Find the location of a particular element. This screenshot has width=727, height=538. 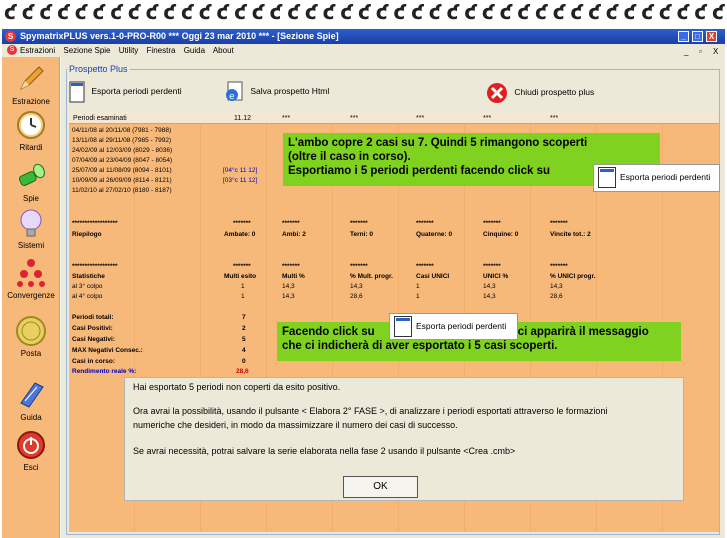

menu-sezione-spie: Sezione Spie is located at coordinates (86, 50).